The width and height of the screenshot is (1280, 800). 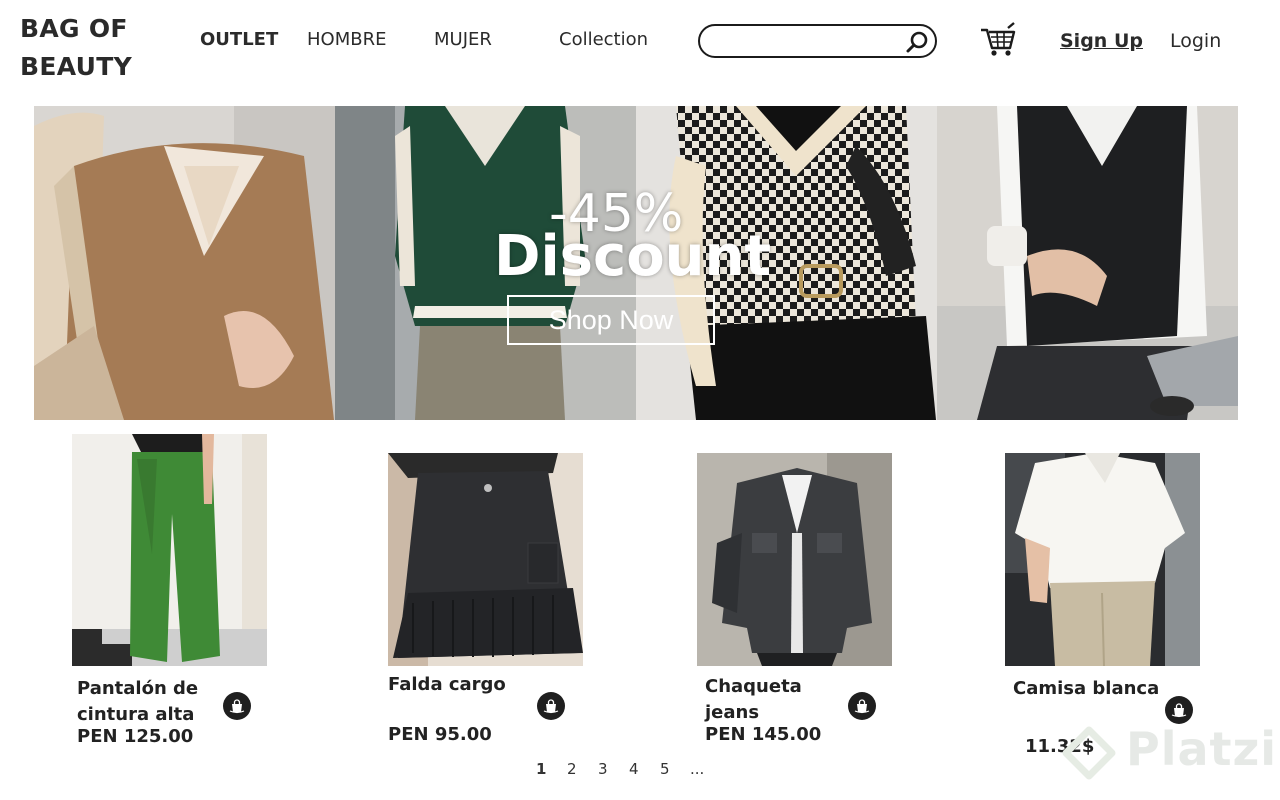 I want to click on product-name: Chaqueta jeans, so click(x=753, y=700).